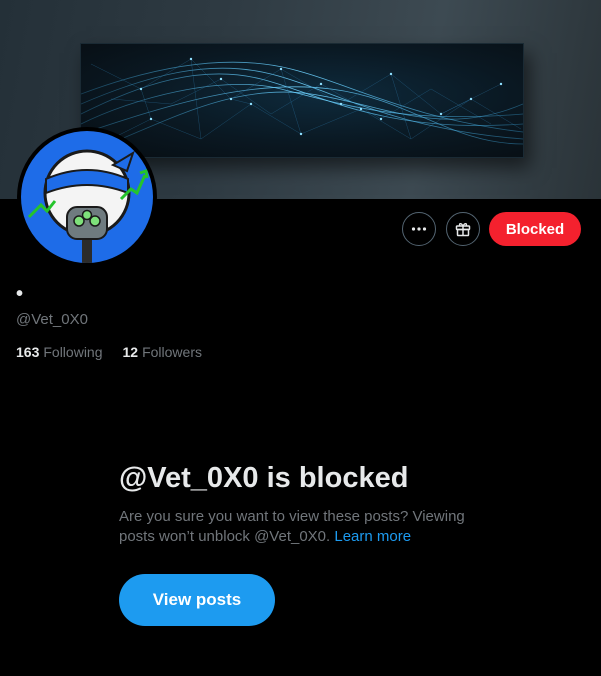 The image size is (601, 676). What do you see at coordinates (172, 352) in the screenshot?
I see `followers-label: Followers` at bounding box center [172, 352].